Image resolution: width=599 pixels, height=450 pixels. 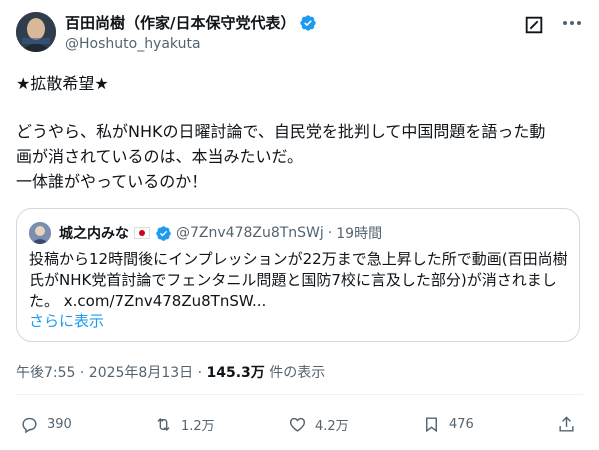 I want to click on tweet-meta: 午後7:55 · 2025年8月13日 · 145.3万 件の表示, so click(x=170, y=372).